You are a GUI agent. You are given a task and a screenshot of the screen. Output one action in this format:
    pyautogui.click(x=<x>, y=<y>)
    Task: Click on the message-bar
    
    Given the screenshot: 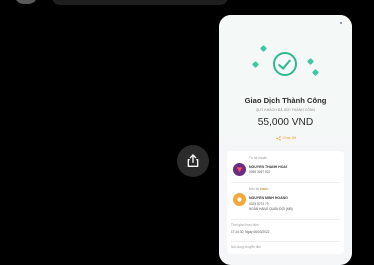 What is the action you would take?
    pyautogui.click(x=140, y=2)
    